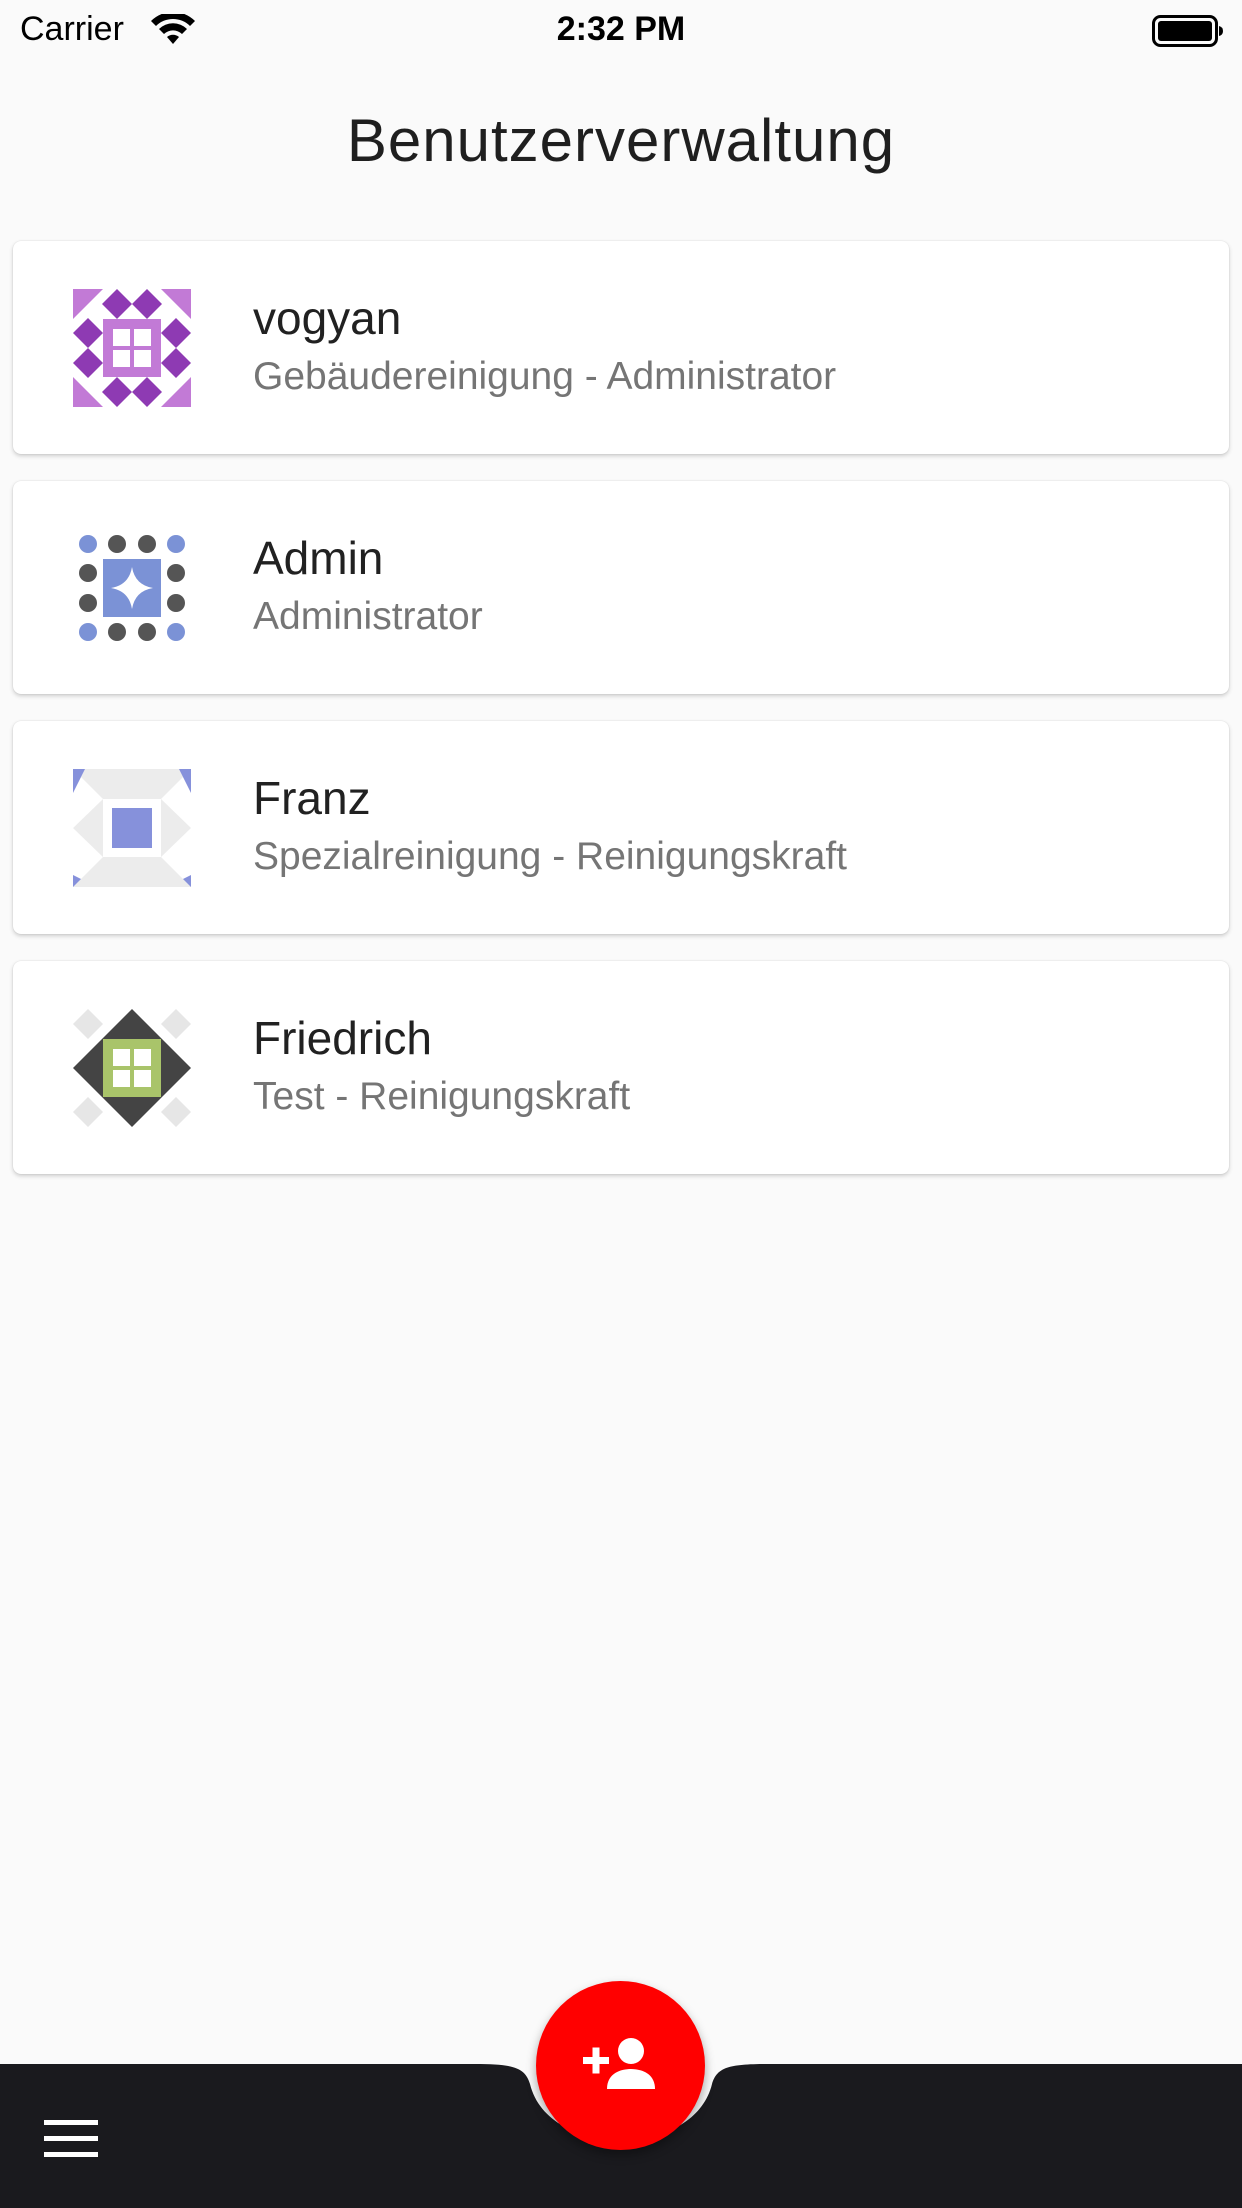 This screenshot has width=1242, height=2208. I want to click on status-time: 2:32 PM, so click(621, 29).